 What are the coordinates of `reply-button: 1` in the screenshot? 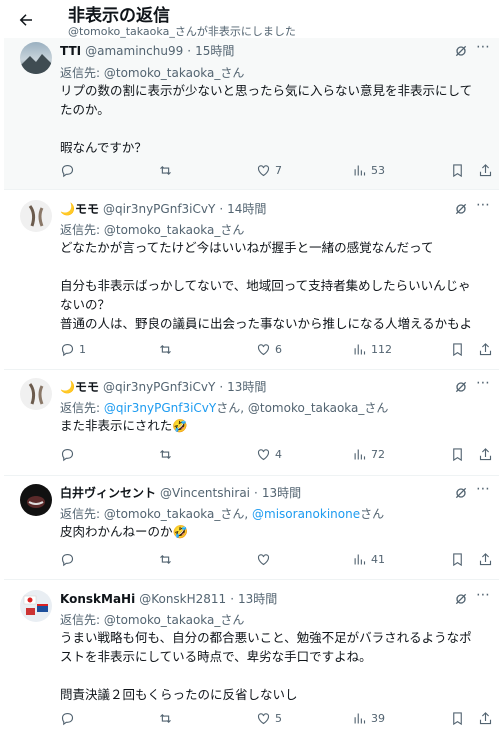 It's located at (73, 349).